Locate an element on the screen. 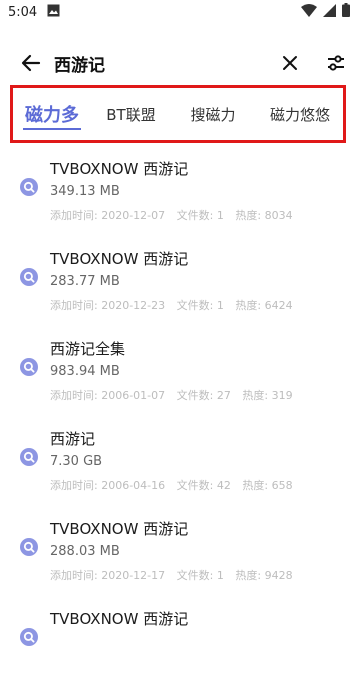  added-date: 2006-04-16 is located at coordinates (133, 485).